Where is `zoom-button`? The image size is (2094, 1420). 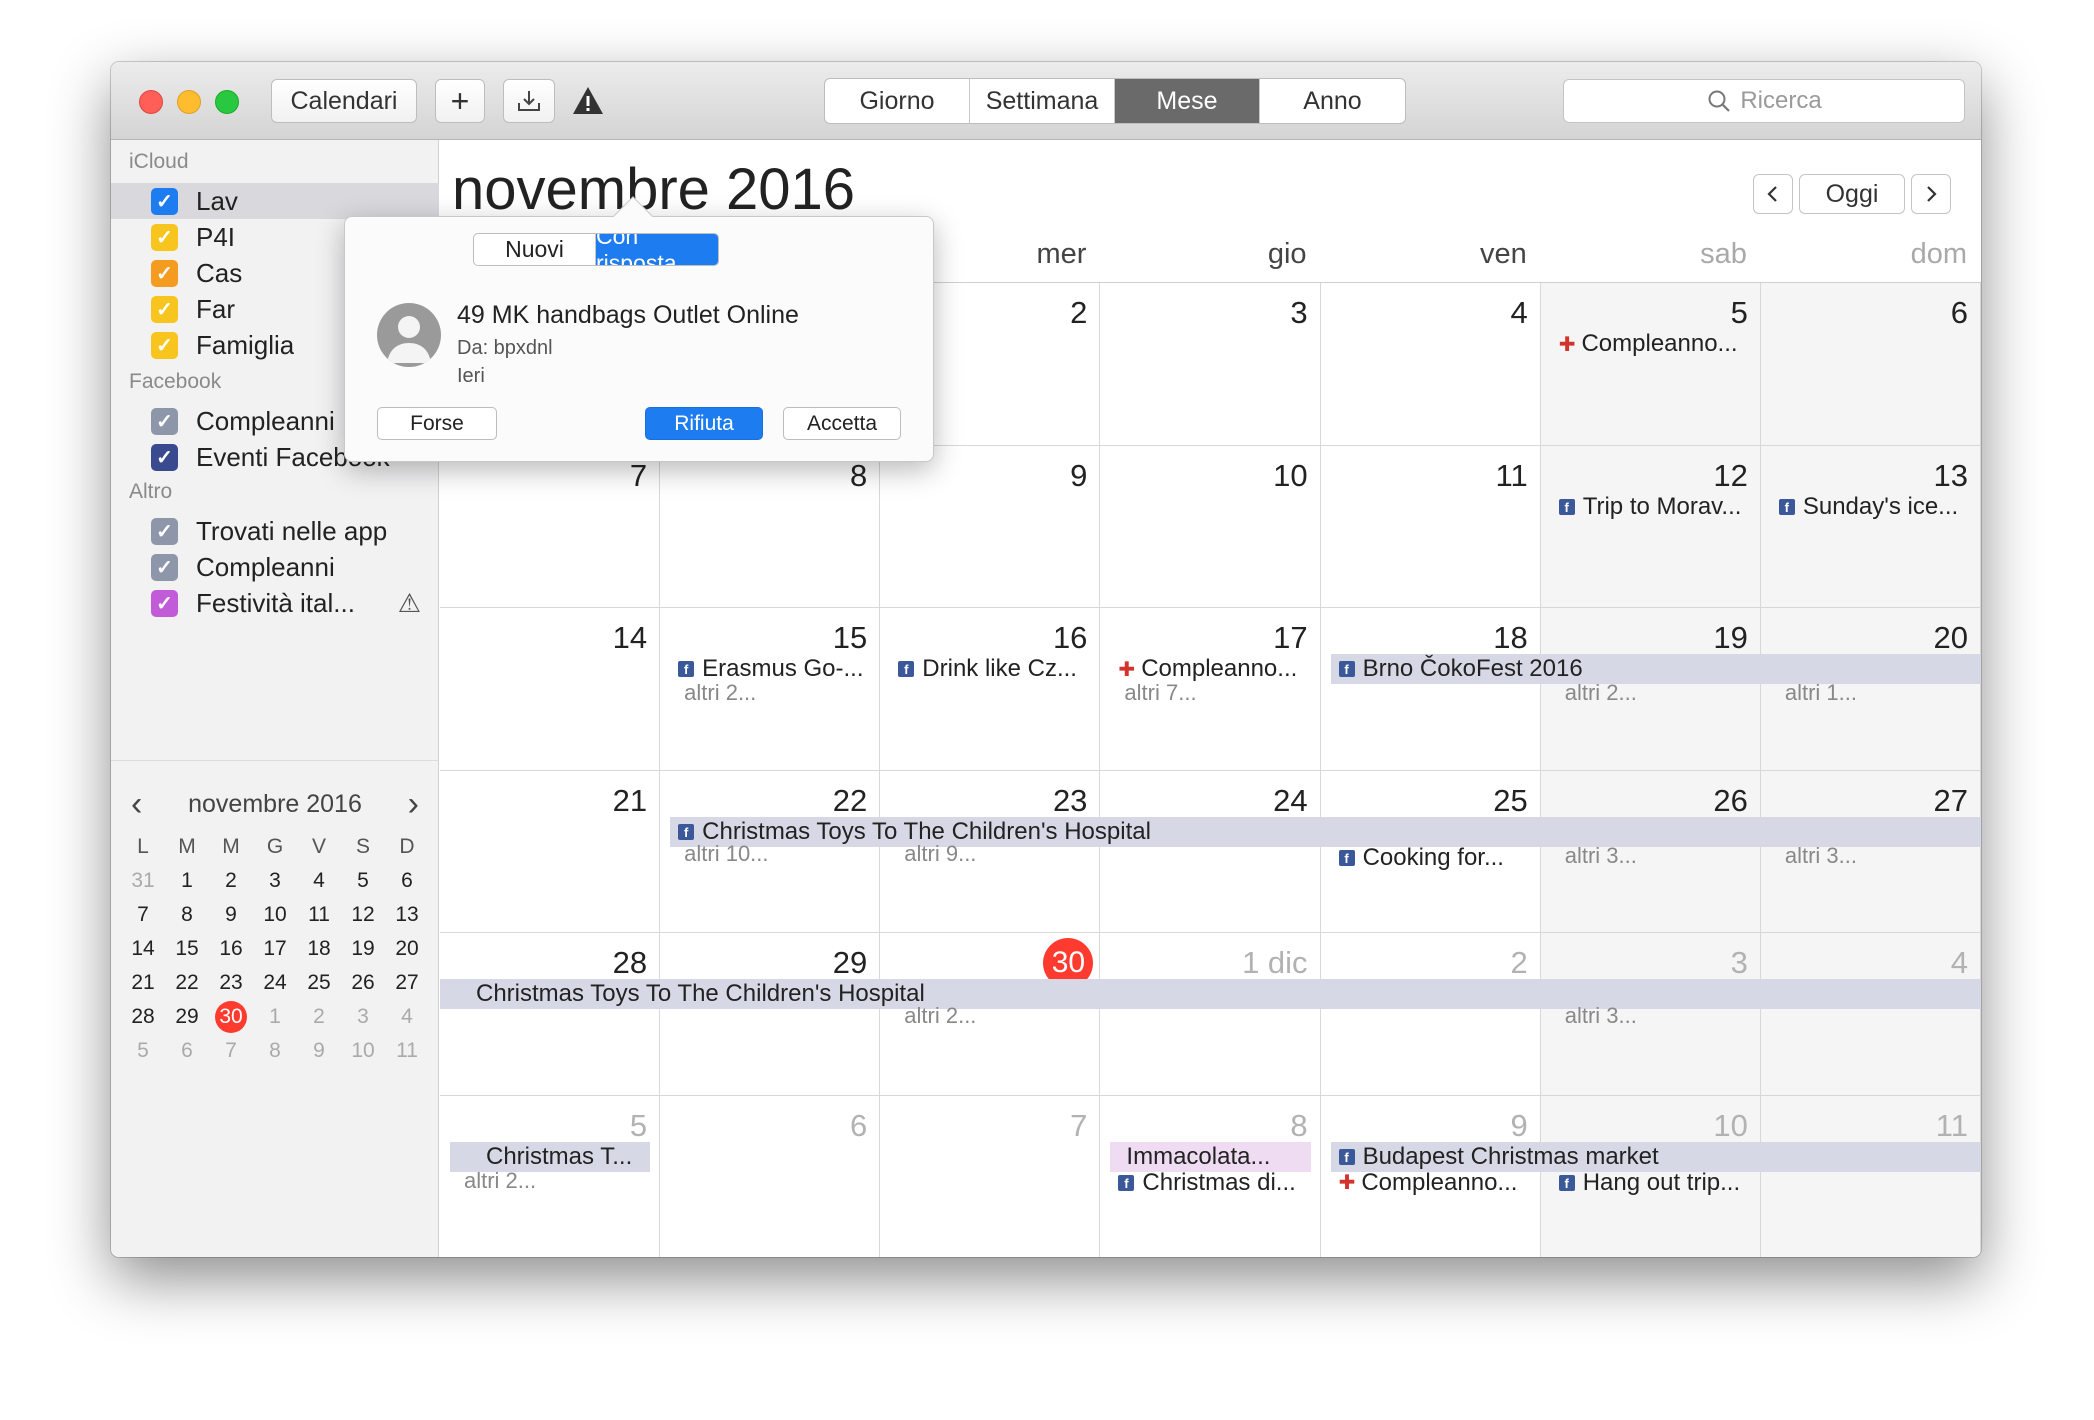
zoom-button is located at coordinates (227, 102).